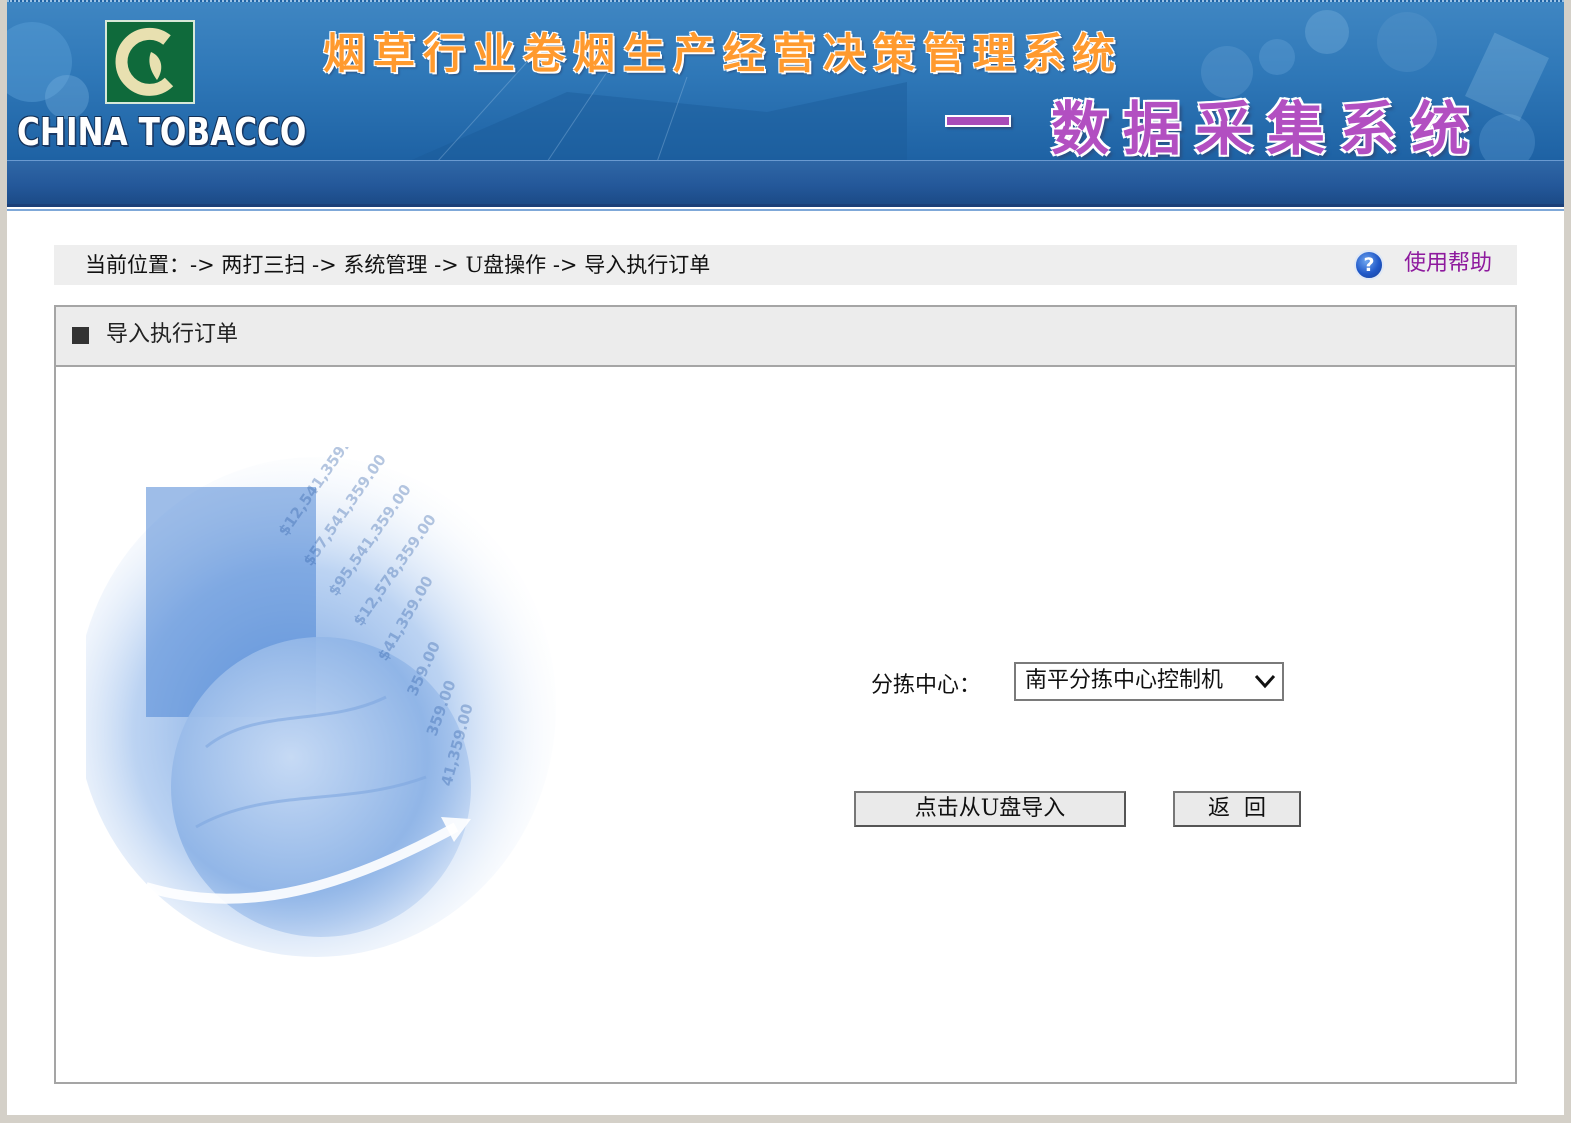 This screenshot has height=1123, width=1571. I want to click on panel-title: 导入执行订单, so click(172, 334).